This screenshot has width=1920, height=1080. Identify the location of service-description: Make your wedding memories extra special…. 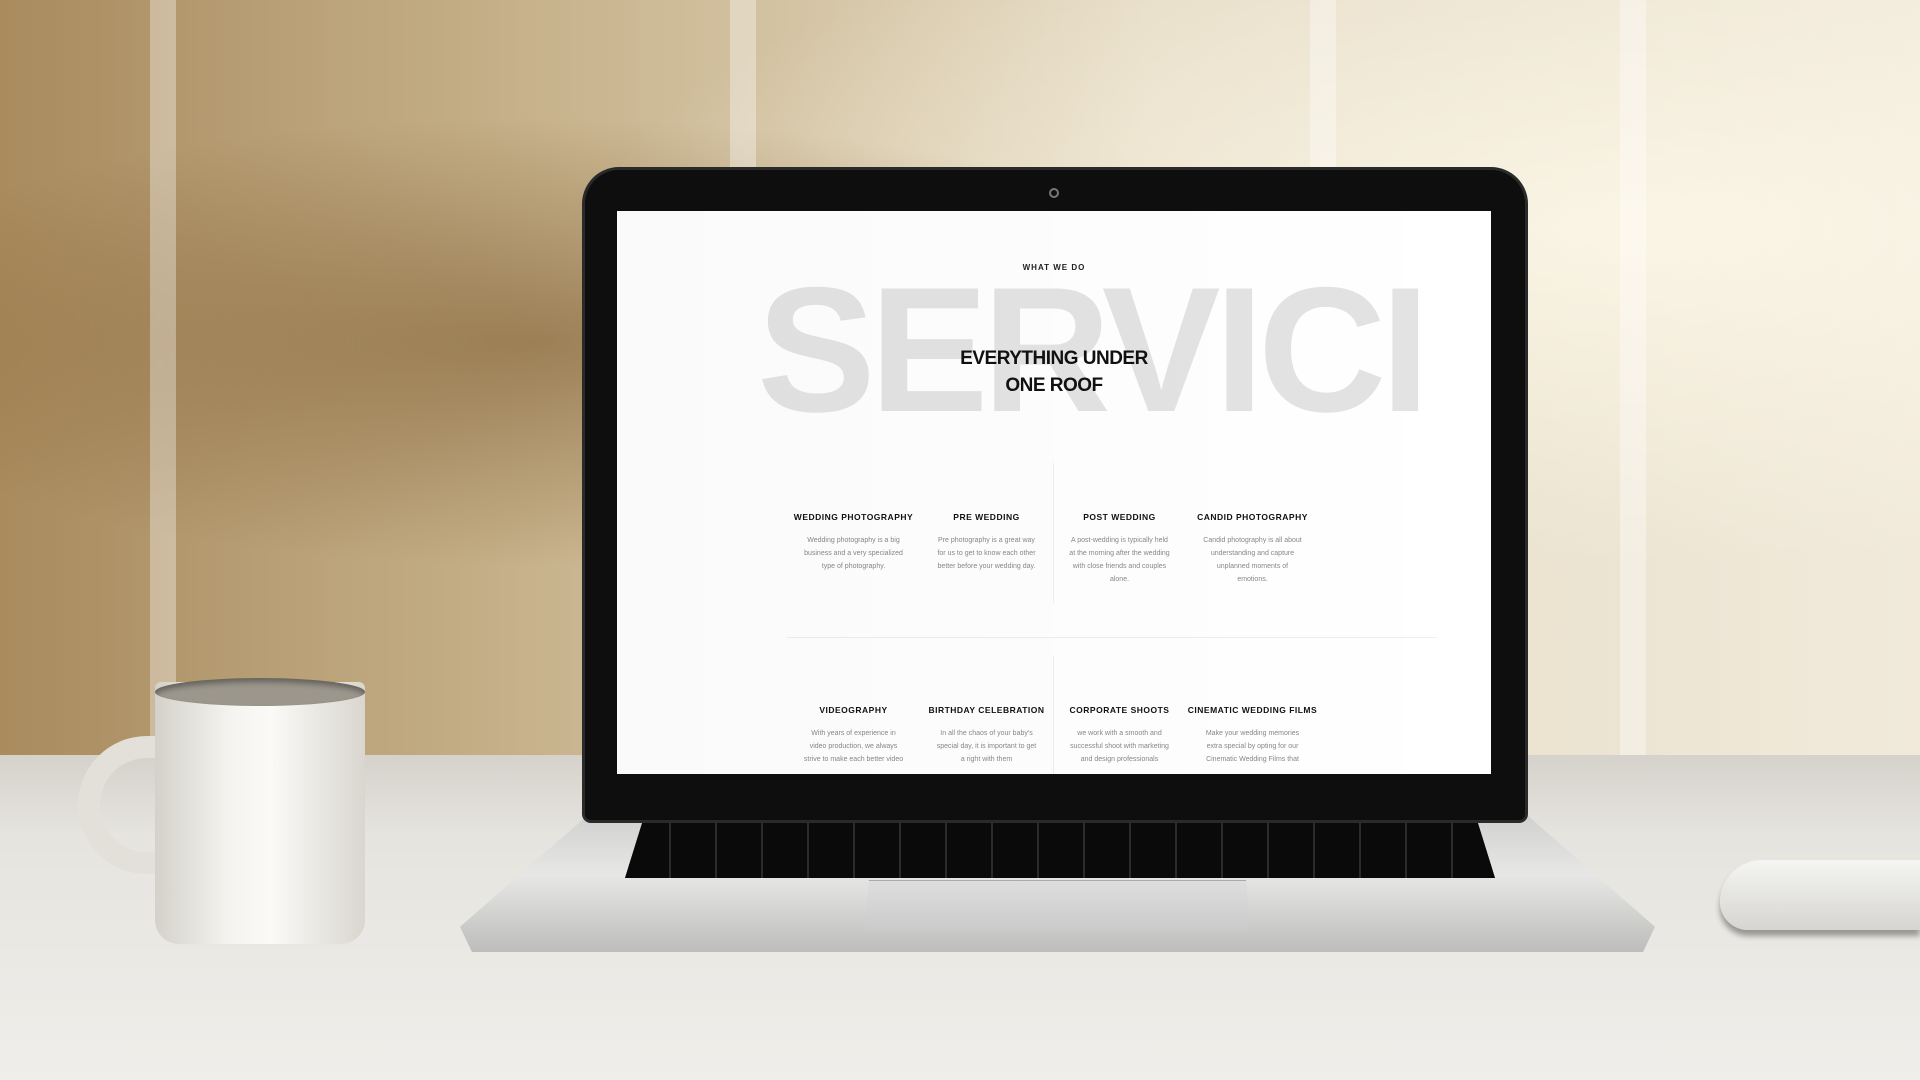
(1252, 746).